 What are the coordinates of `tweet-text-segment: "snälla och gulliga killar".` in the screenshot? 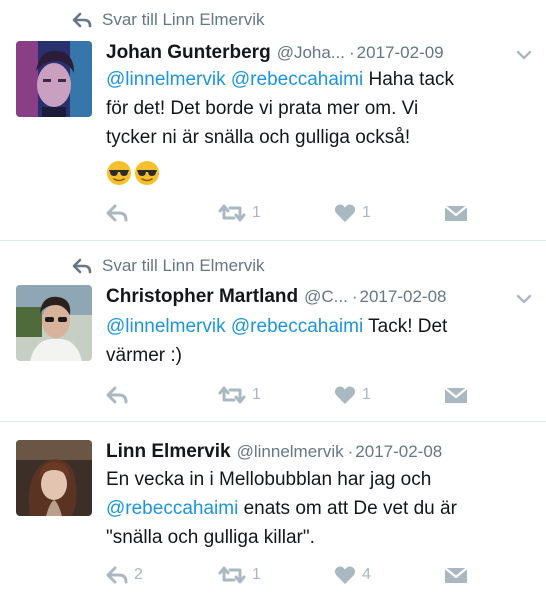 It's located at (210, 537).